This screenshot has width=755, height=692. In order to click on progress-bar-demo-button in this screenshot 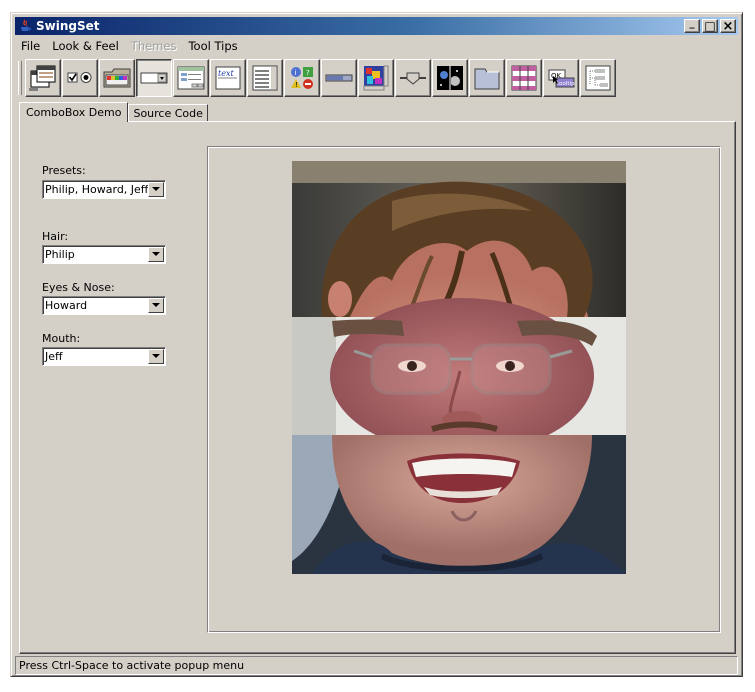, I will do `click(339, 78)`.